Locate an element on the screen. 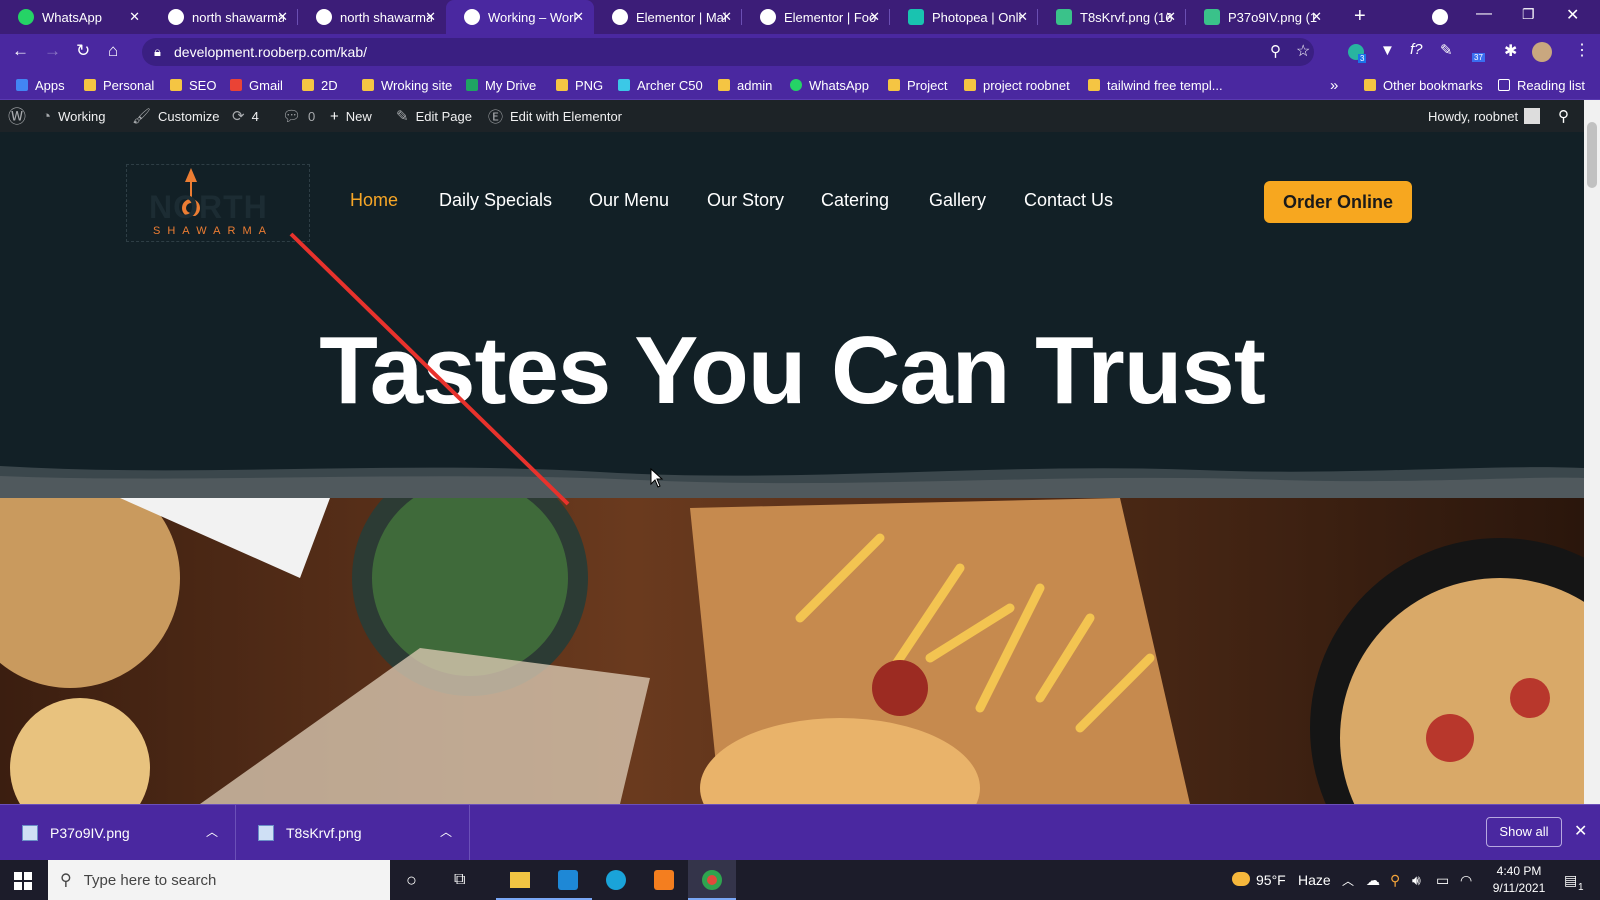 The height and width of the screenshot is (900, 1600). wp-edit-page: ✎ Edit Page is located at coordinates (434, 116).